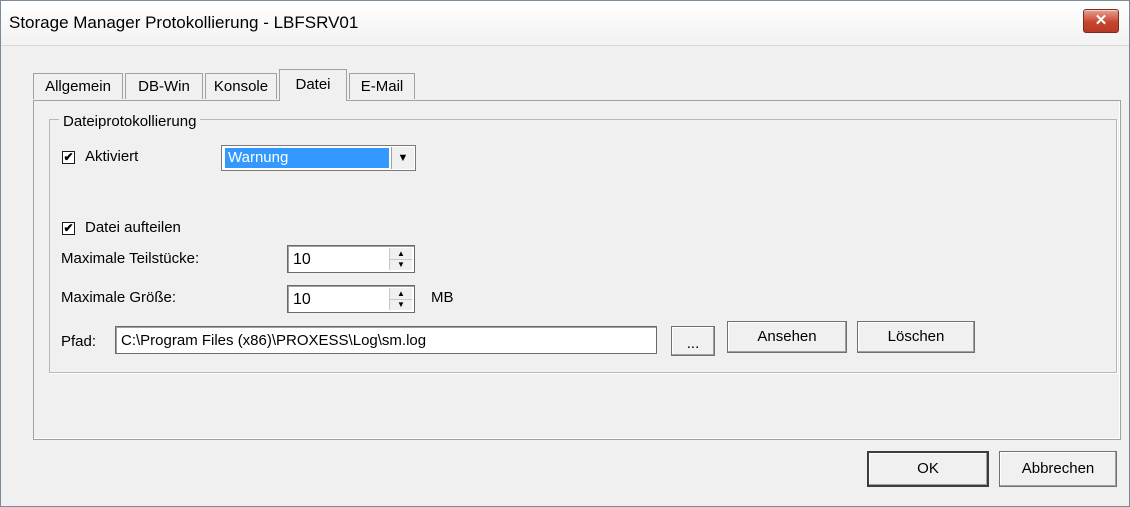  I want to click on tab-db-win: DB-Win, so click(164, 86).